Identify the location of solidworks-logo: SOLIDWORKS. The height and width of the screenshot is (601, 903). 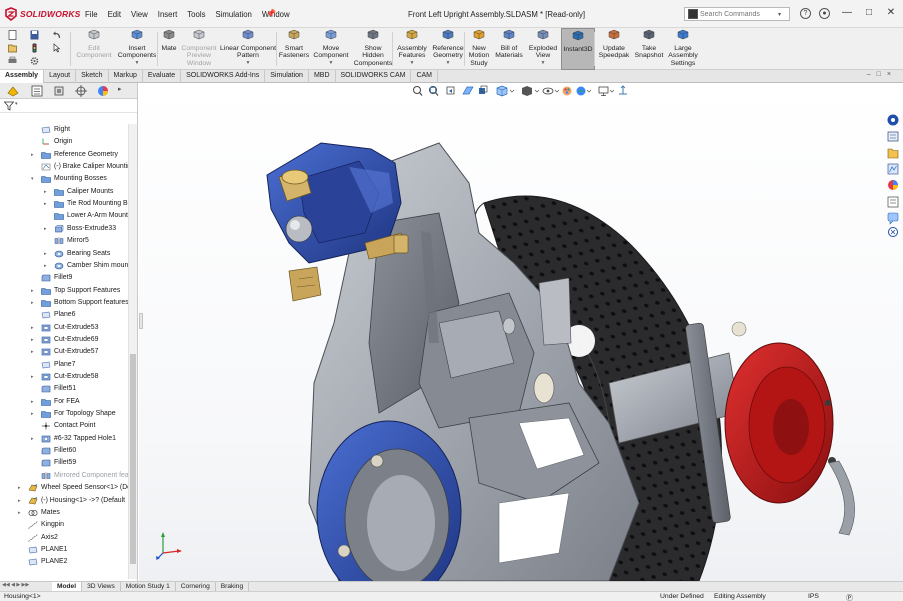
(42, 14).